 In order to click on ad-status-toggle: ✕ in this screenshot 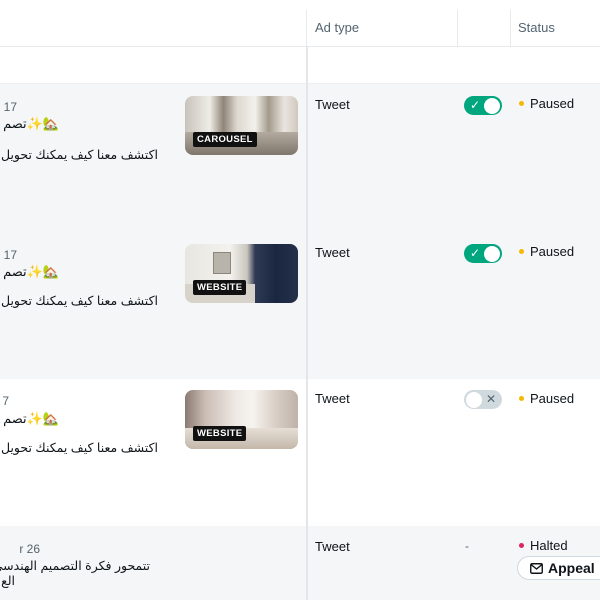, I will do `click(483, 399)`.